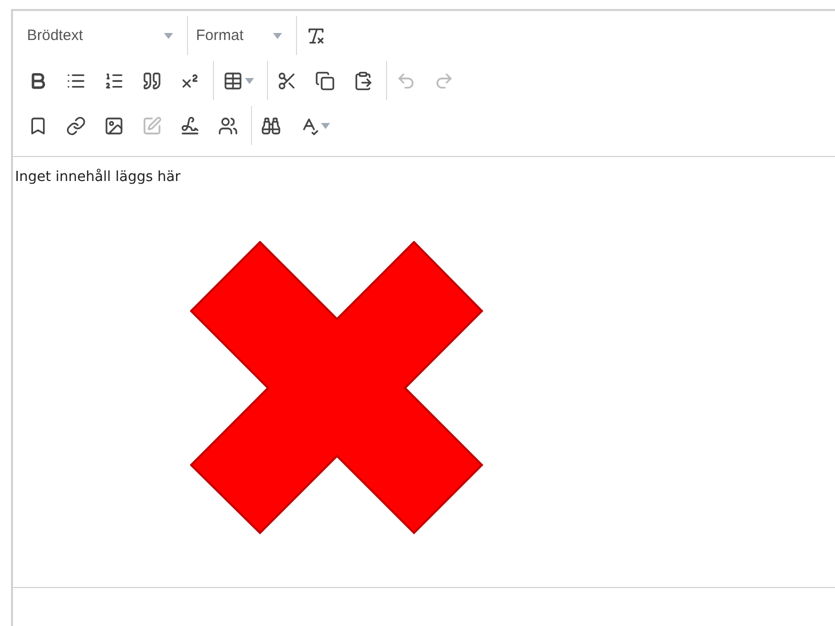 The height and width of the screenshot is (626, 835). Describe the element at coordinates (271, 126) in the screenshot. I see `binoculars-icon` at that location.